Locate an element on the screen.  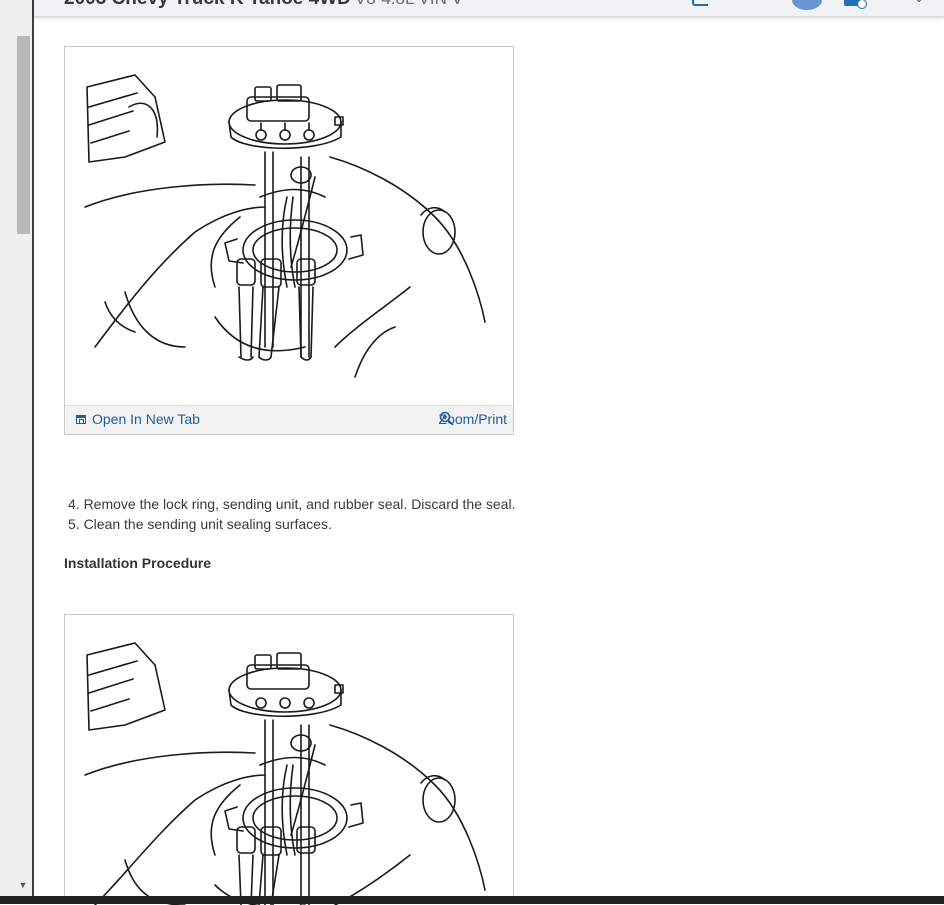
vehicle-engine-text: V8-4.8L VIN V is located at coordinates (409, 4).